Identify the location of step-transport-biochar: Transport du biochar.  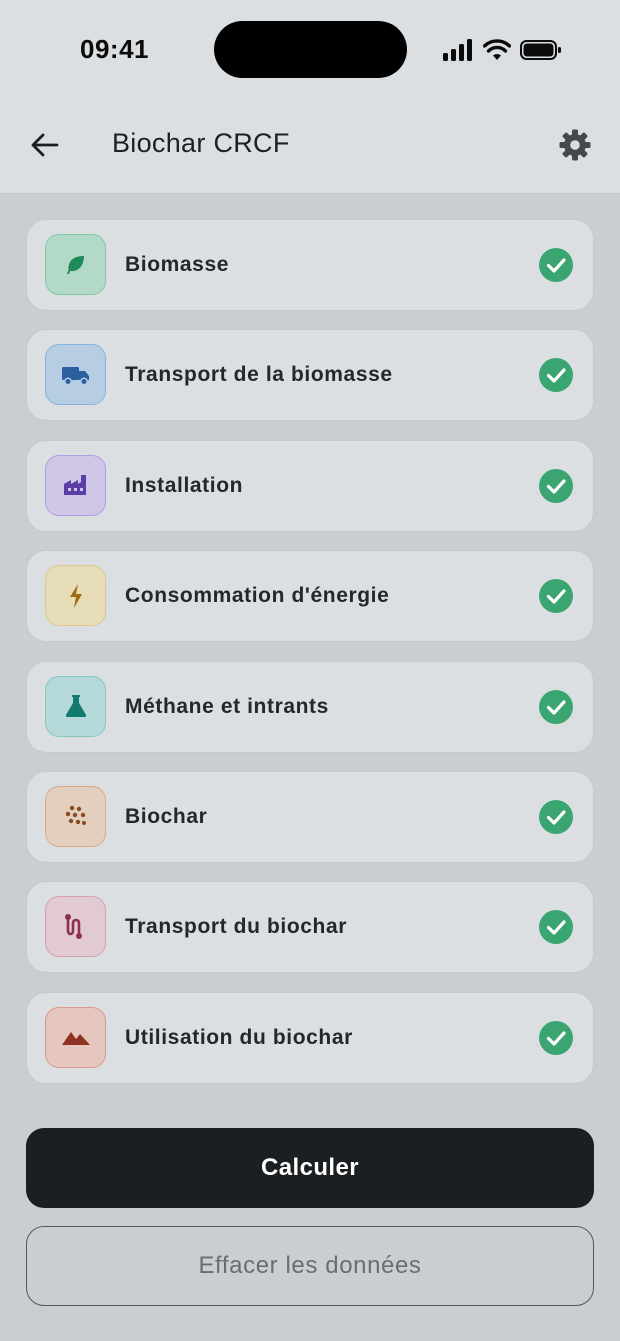
(310, 927).